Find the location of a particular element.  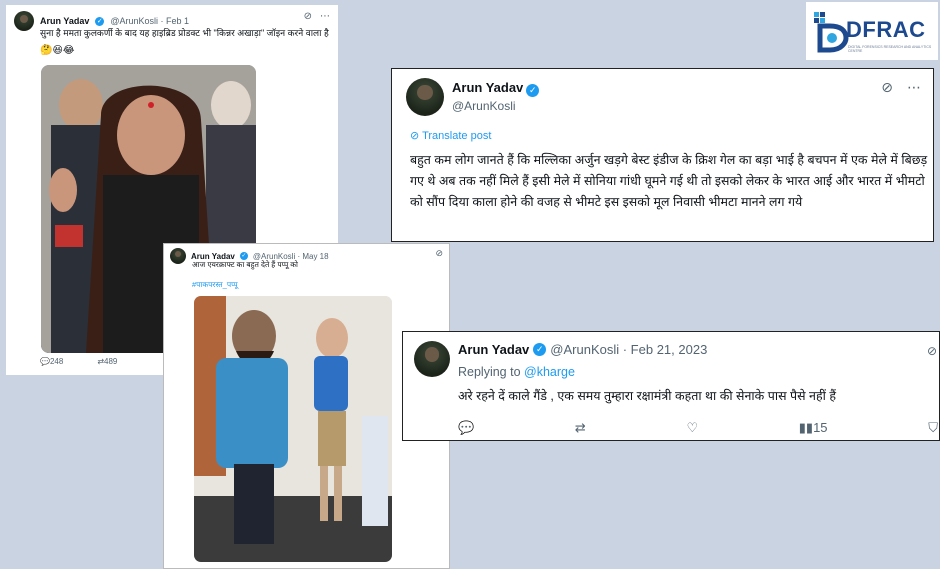

views-icon: ▮▮ is located at coordinates (806, 427).